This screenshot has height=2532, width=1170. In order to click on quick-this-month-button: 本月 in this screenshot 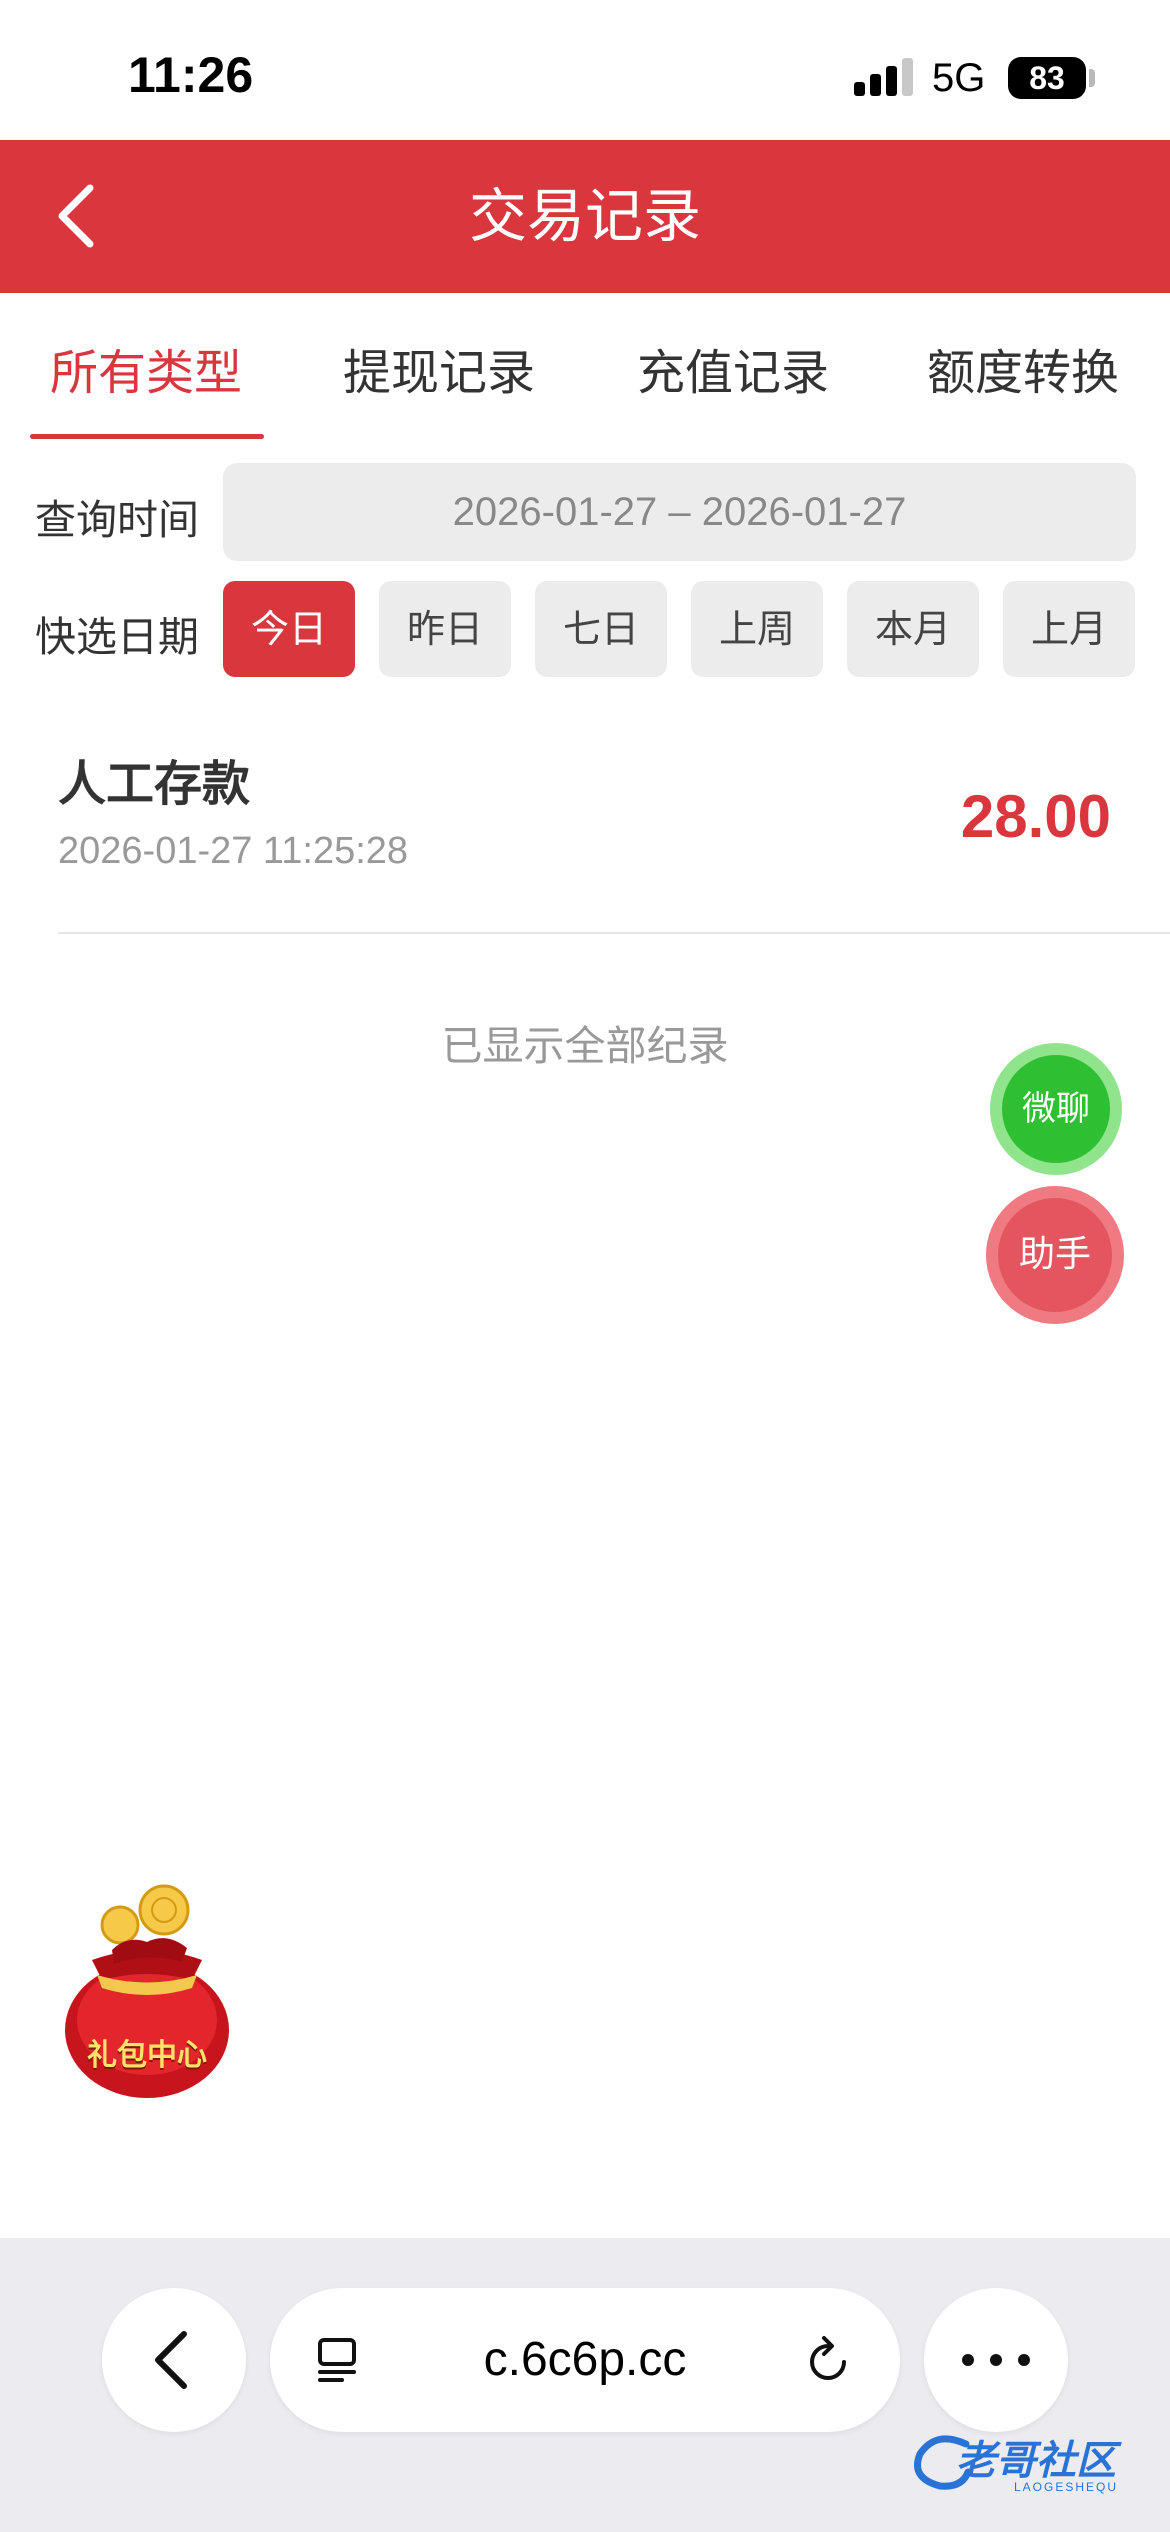, I will do `click(913, 629)`.